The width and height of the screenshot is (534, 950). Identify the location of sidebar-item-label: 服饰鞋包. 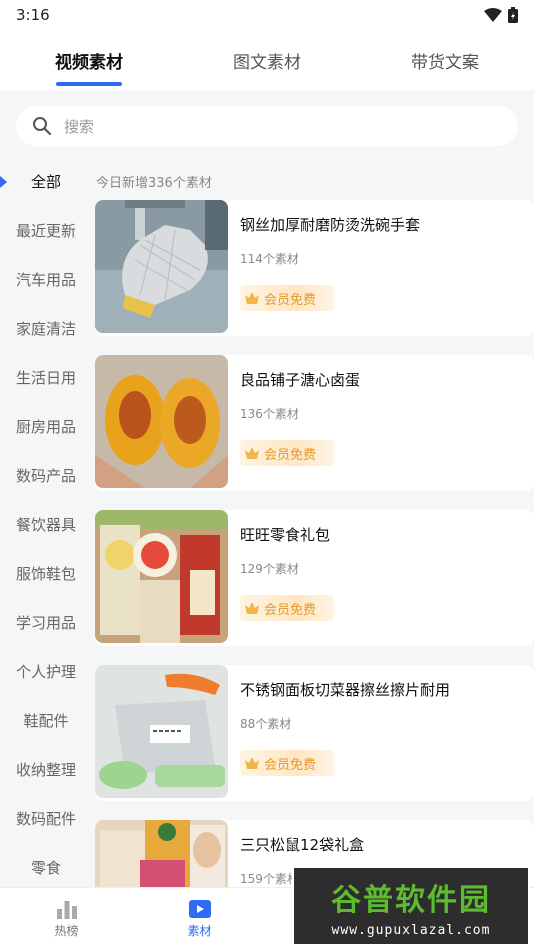
(45, 574).